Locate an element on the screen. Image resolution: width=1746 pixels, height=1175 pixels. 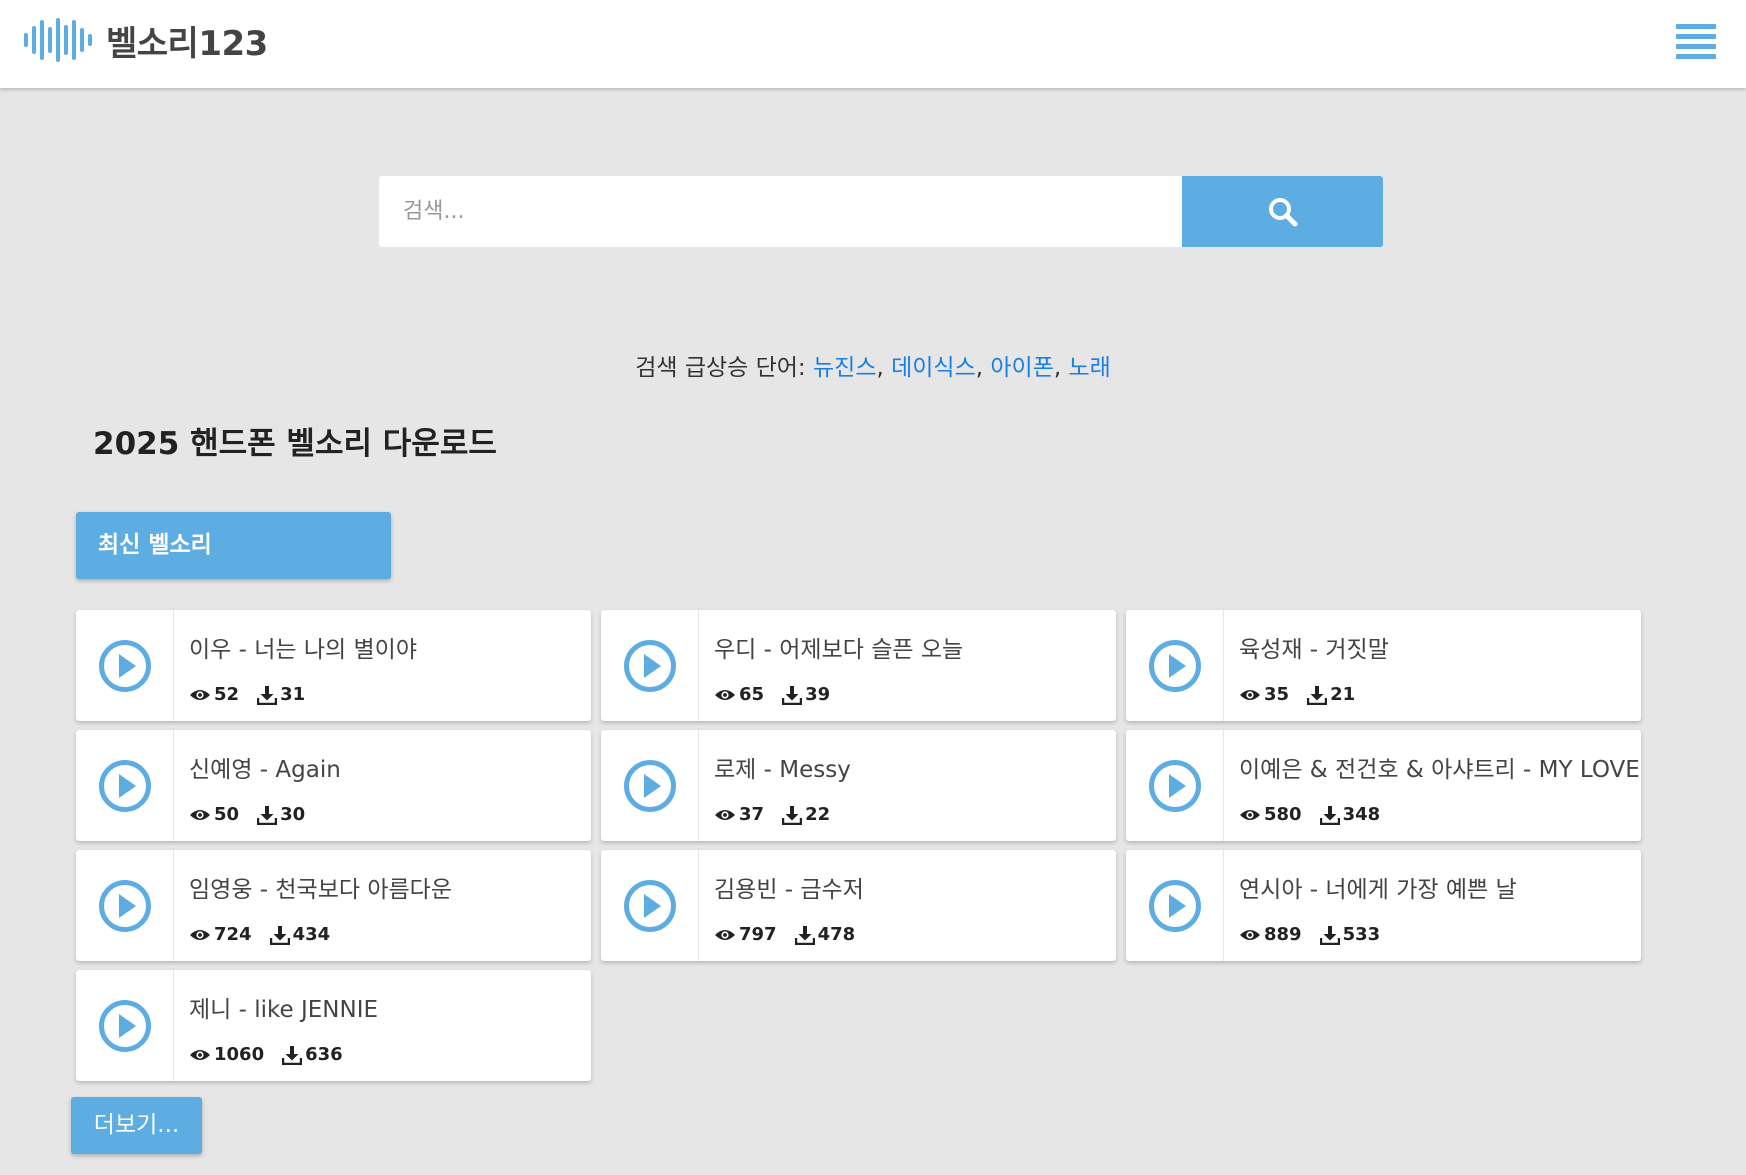
download-count: 636 is located at coordinates (312, 1054).